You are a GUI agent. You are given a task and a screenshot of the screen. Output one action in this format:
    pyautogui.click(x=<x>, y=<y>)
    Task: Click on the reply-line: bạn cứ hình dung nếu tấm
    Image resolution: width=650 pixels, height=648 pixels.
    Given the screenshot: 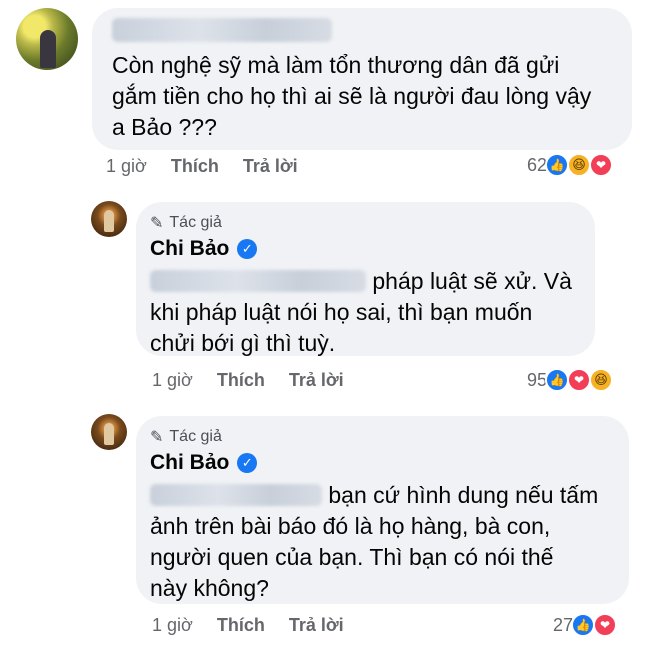 What is the action you would take?
    pyautogui.click(x=382, y=495)
    